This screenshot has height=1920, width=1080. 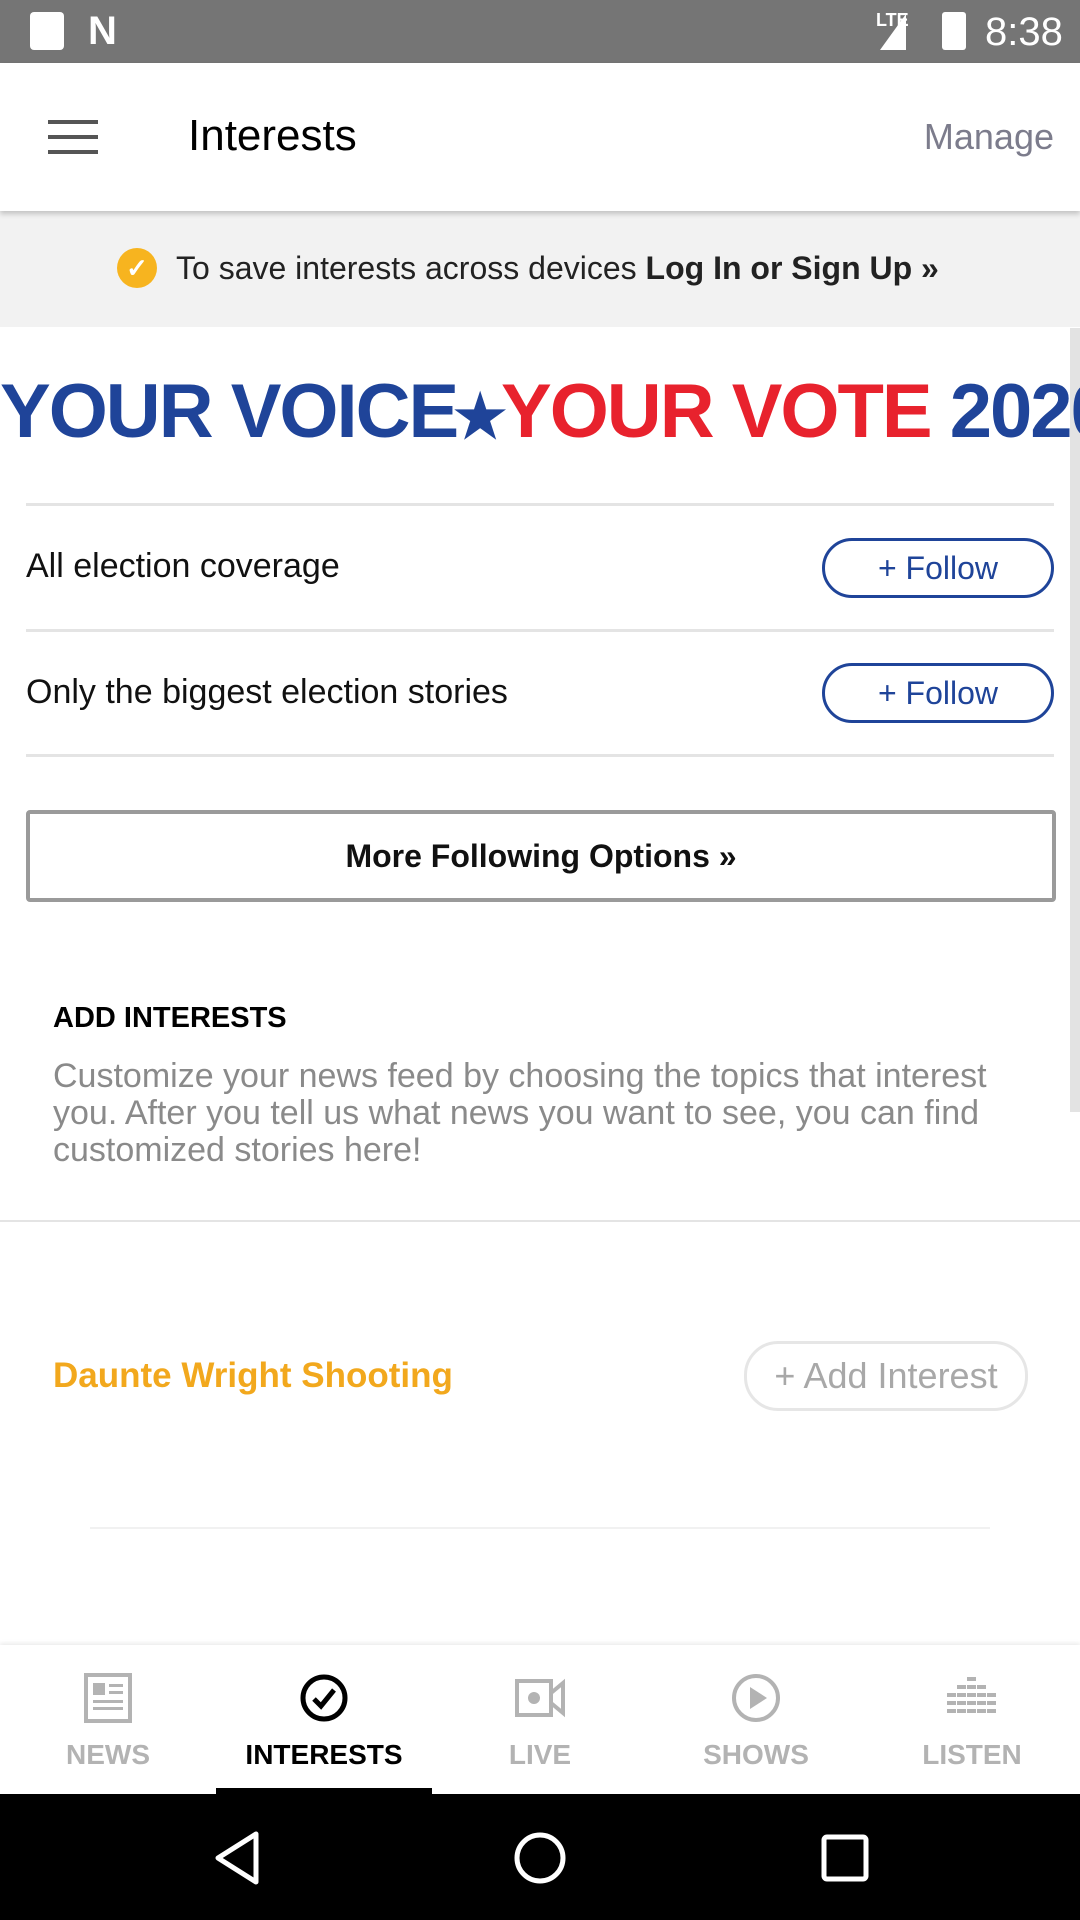 What do you see at coordinates (541, 856) in the screenshot?
I see `more-following-options-button: More Following Options »` at bounding box center [541, 856].